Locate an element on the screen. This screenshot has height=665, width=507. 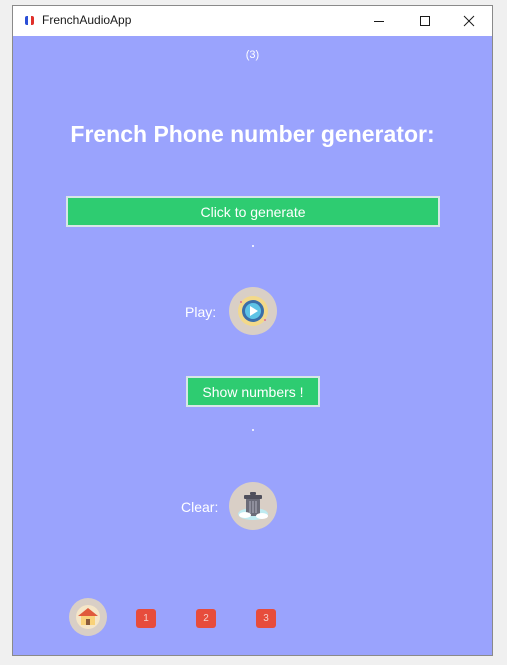
page-title: French Phone number generator: is located at coordinates (252, 134).